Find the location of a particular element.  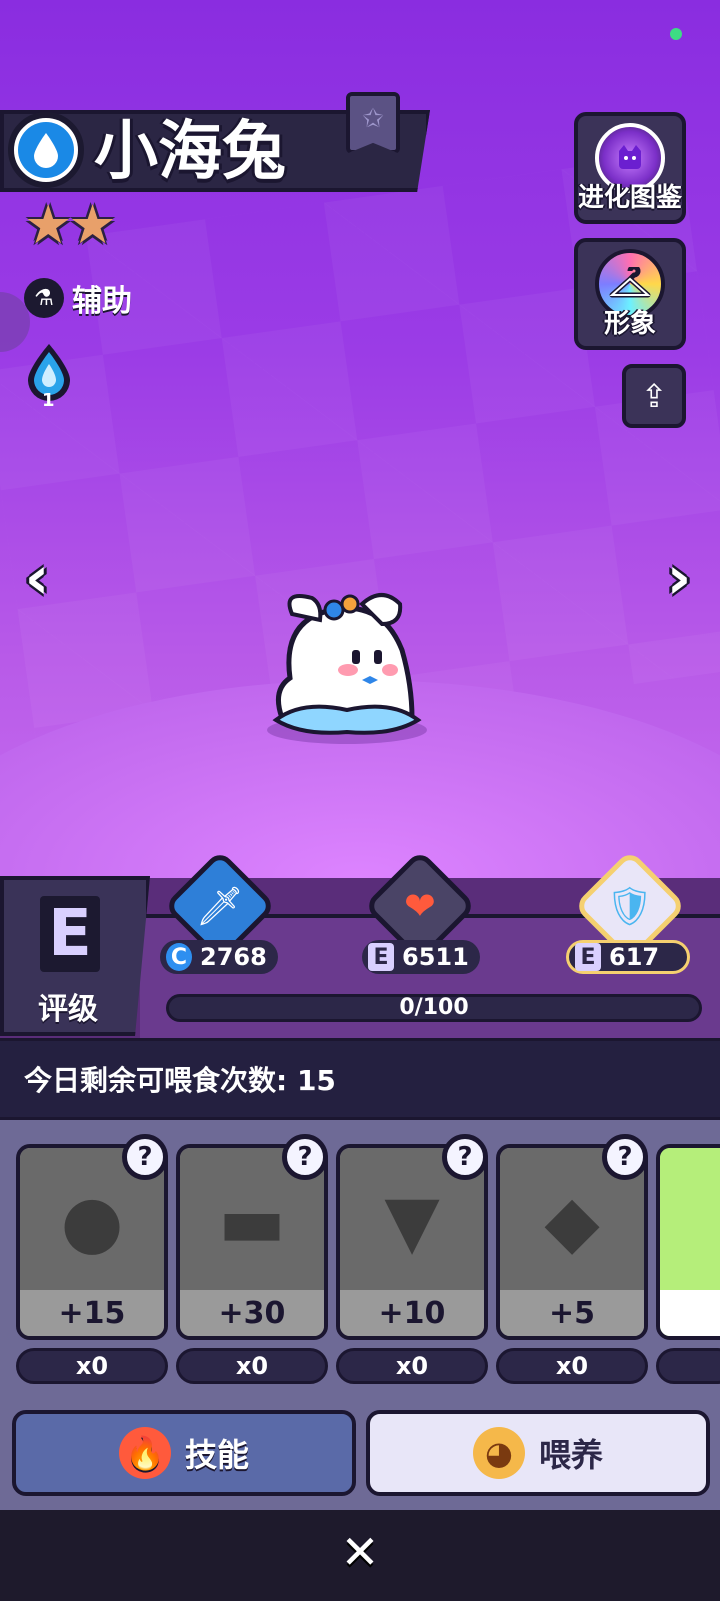

food-card-partial is located at coordinates (688, 1242).